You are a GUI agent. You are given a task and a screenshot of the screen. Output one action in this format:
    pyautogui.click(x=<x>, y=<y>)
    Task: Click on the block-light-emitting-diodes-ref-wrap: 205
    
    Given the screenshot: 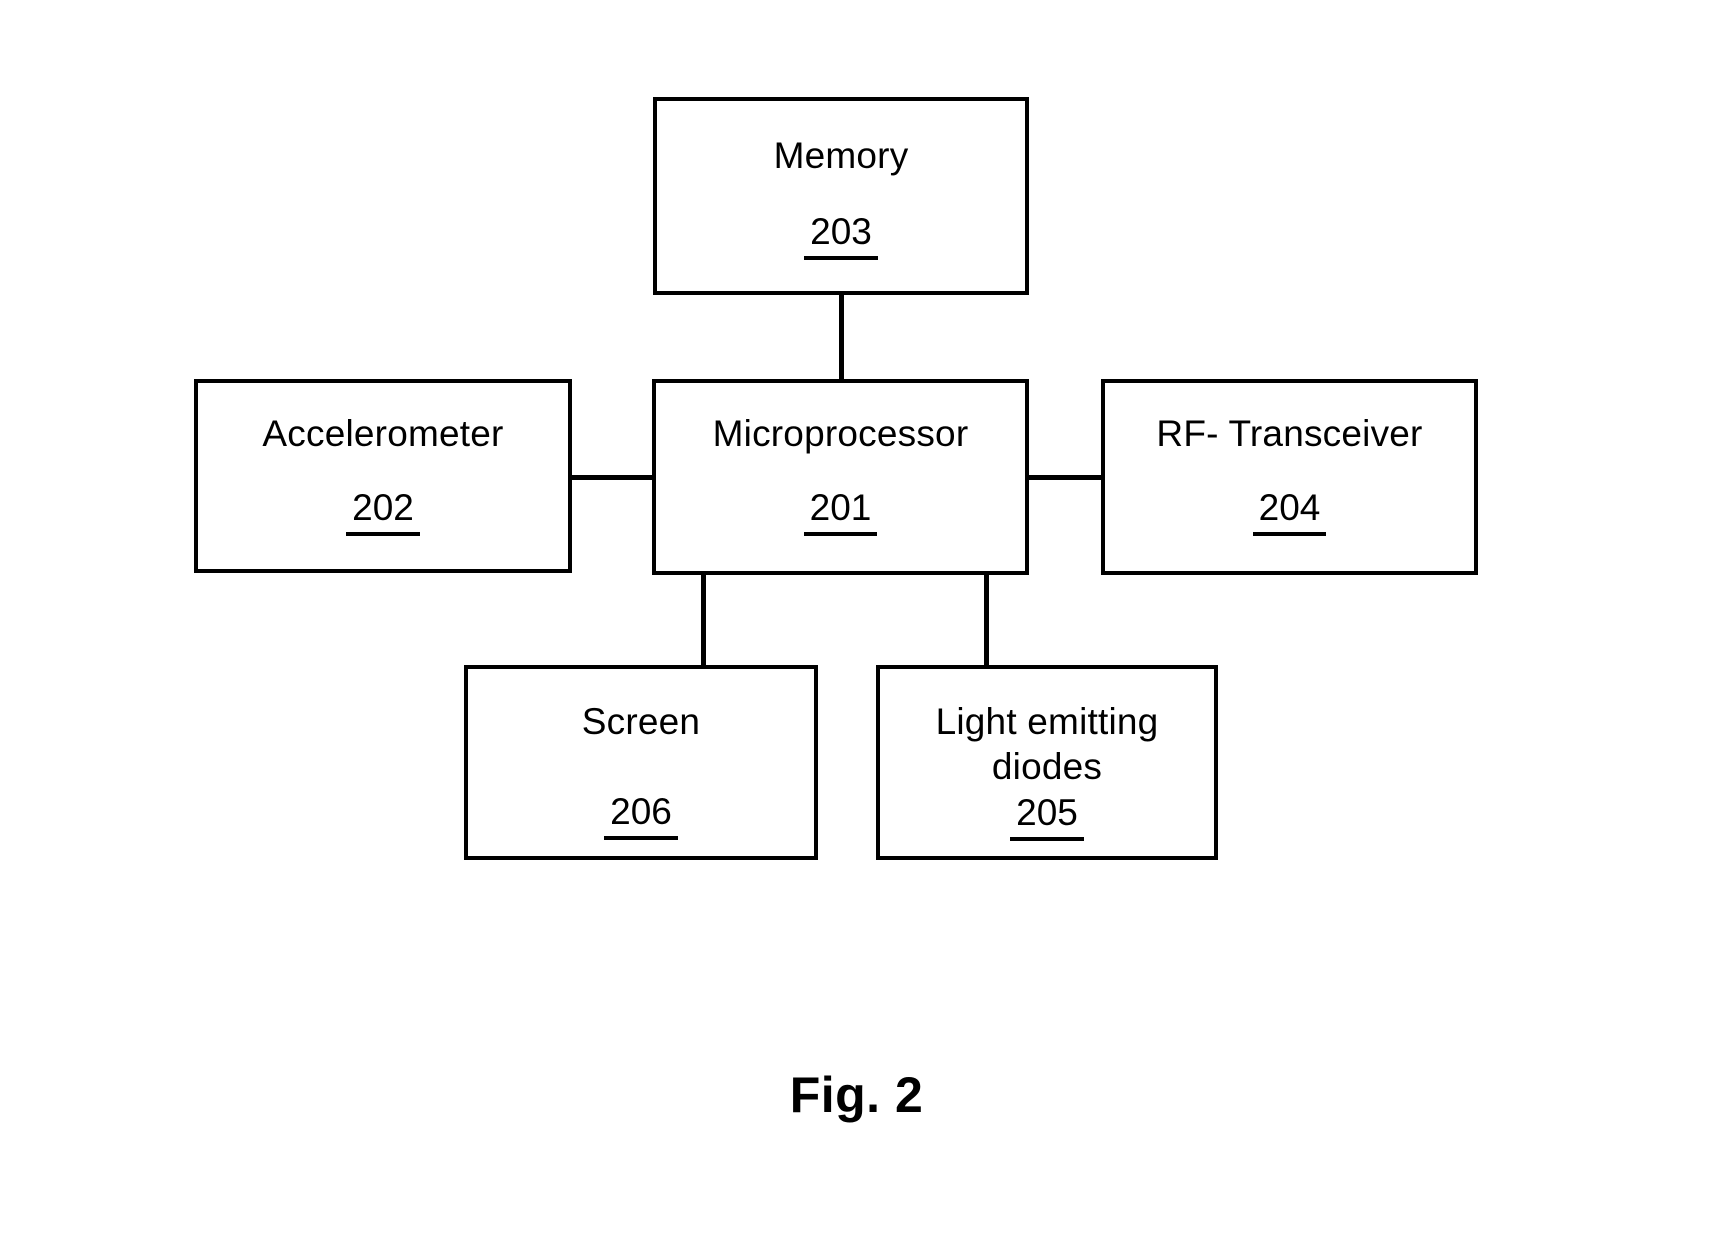 What is the action you would take?
    pyautogui.click(x=1047, y=816)
    